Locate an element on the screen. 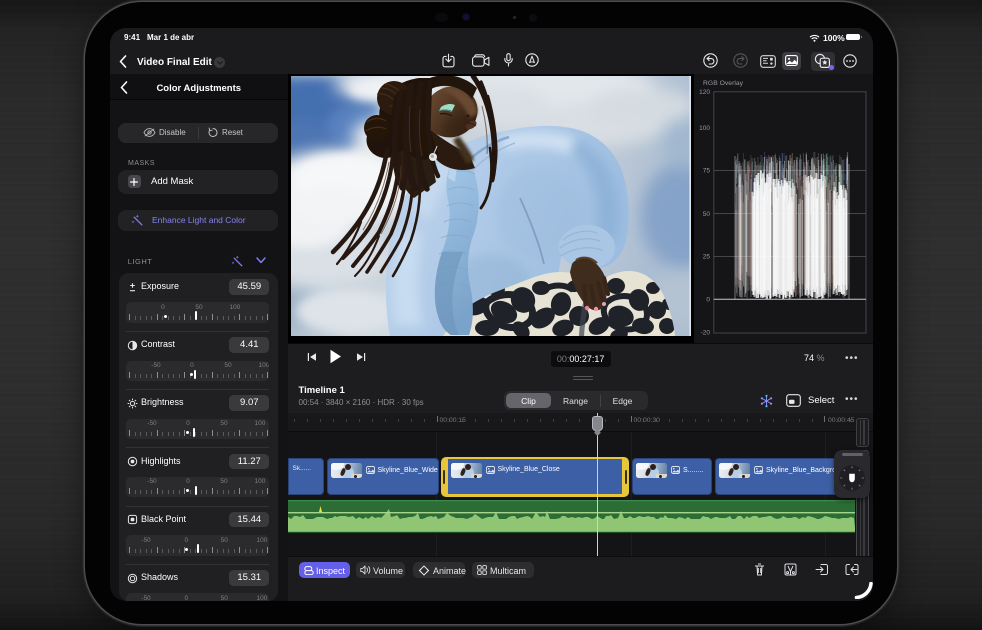  svg-text: RGB Overlay is located at coordinates (723, 83).